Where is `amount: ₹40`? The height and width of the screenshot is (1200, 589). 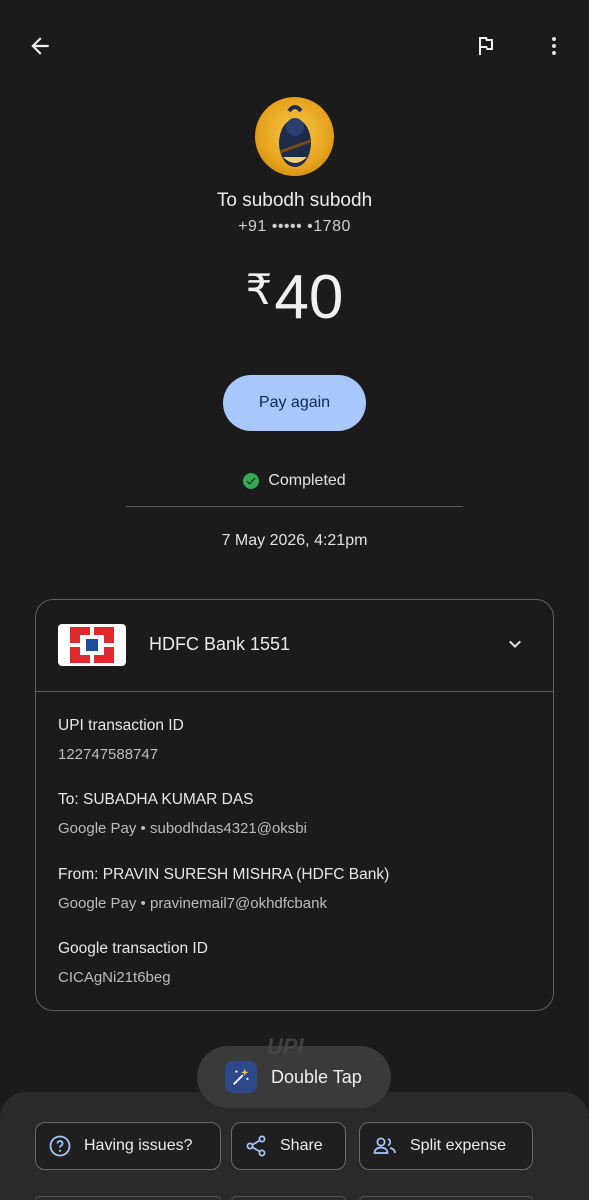
amount: ₹40 is located at coordinates (294, 297).